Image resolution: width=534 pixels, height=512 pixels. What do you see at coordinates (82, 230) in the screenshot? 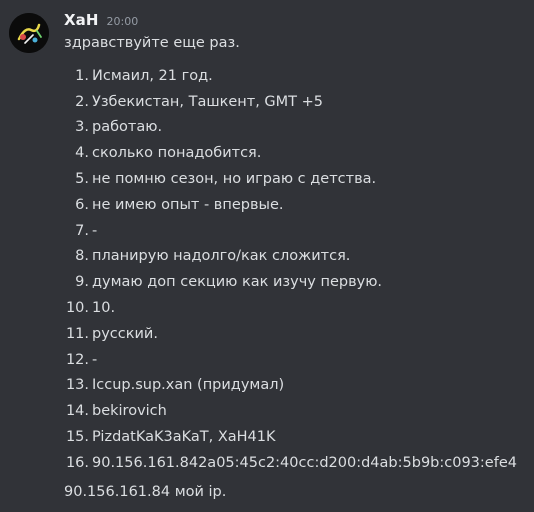
I see `list-item-number: 7.` at bounding box center [82, 230].